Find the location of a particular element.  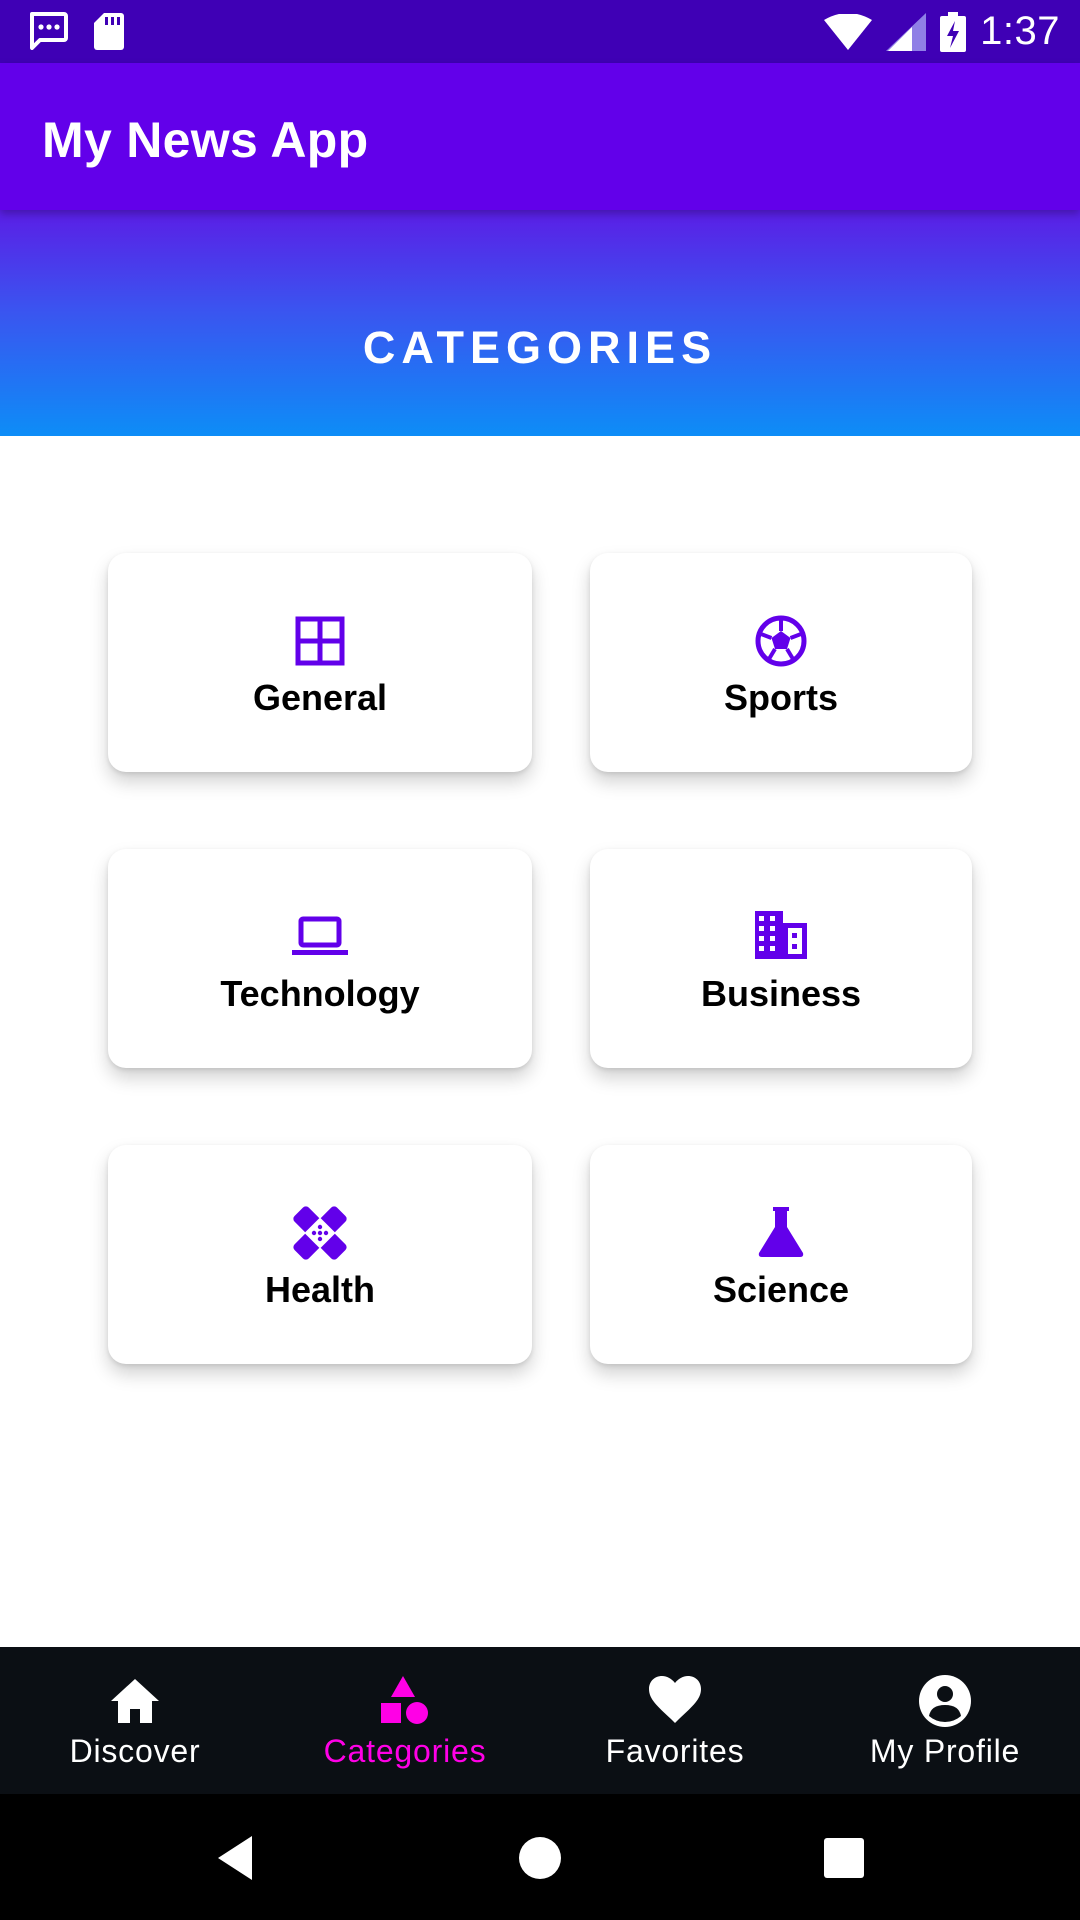

nav-item-discover: Discover is located at coordinates (135, 1720).